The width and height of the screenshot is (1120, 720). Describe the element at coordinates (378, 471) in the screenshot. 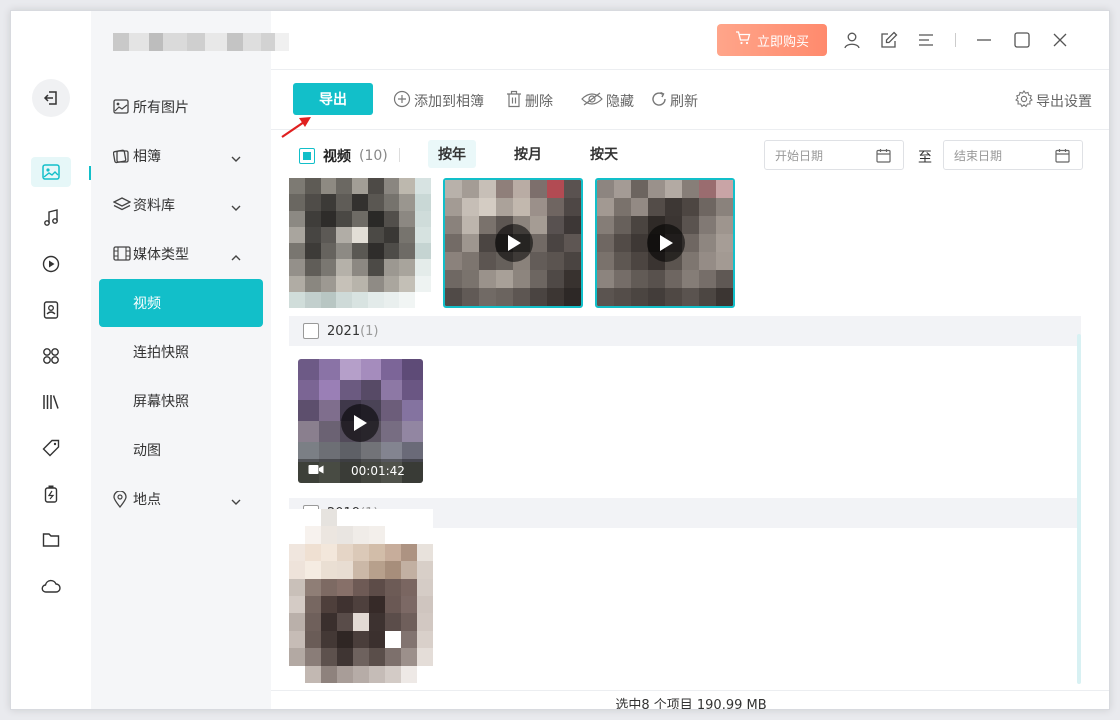

I see `video-duration: 00:01:42` at that location.